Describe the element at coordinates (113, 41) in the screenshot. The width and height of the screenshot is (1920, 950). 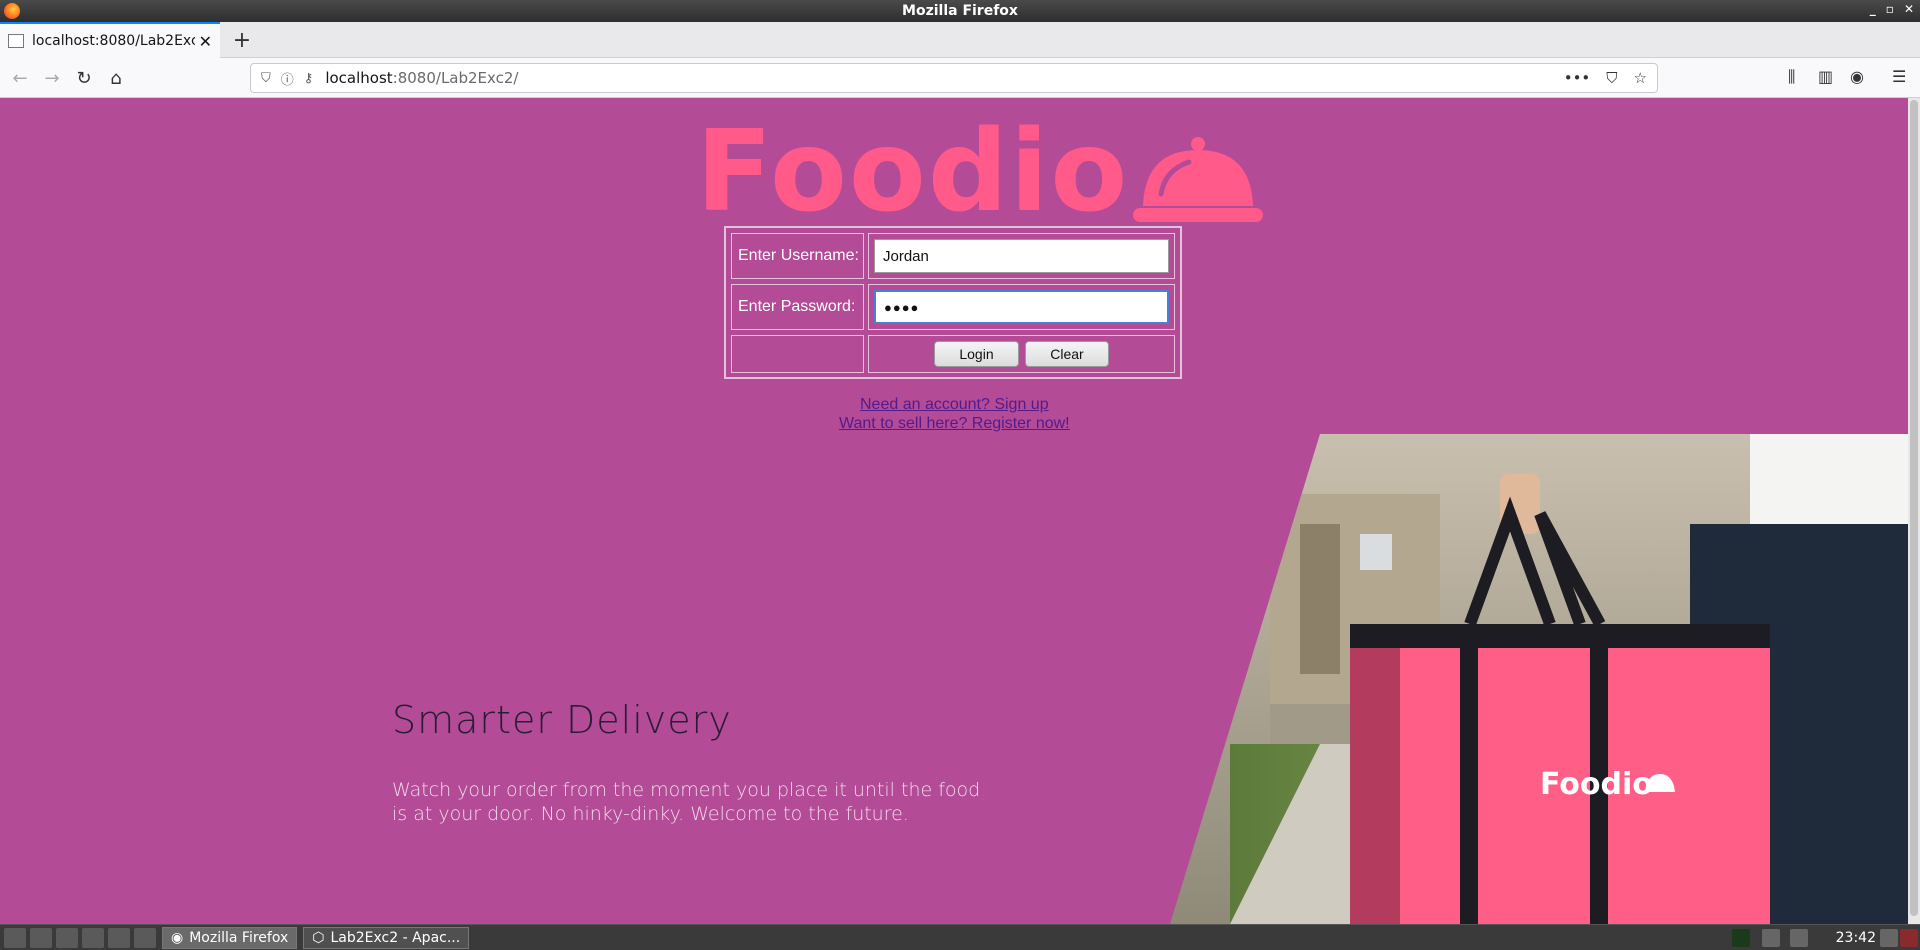
I see `tab-title: localhost:8080/Lab2Exc2` at that location.